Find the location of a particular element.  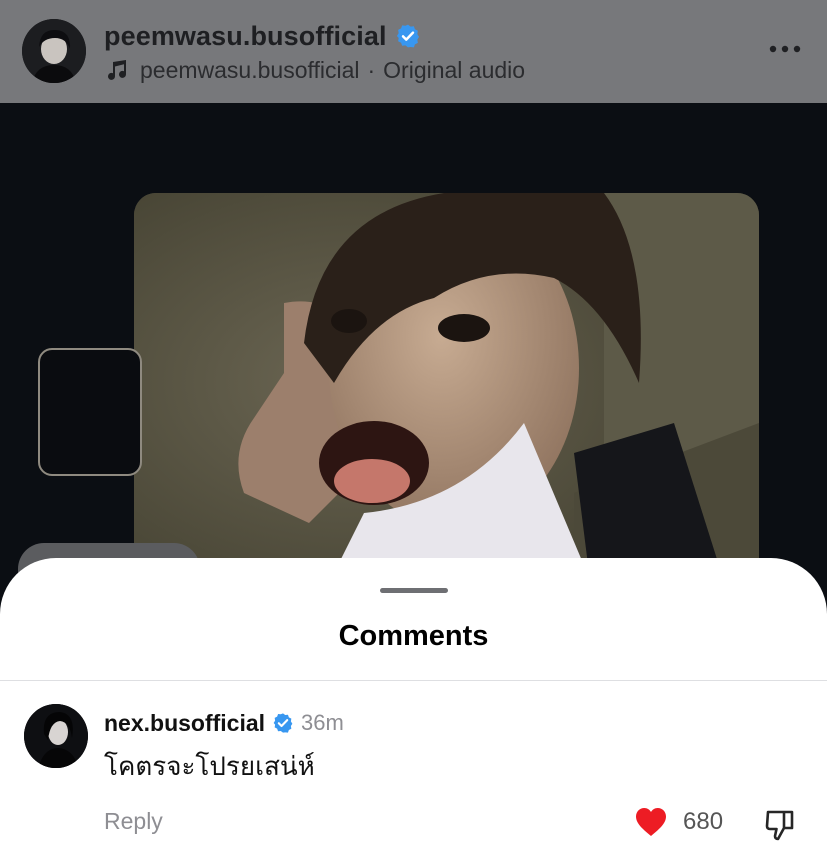

heart-filled-icon is located at coordinates (651, 822).